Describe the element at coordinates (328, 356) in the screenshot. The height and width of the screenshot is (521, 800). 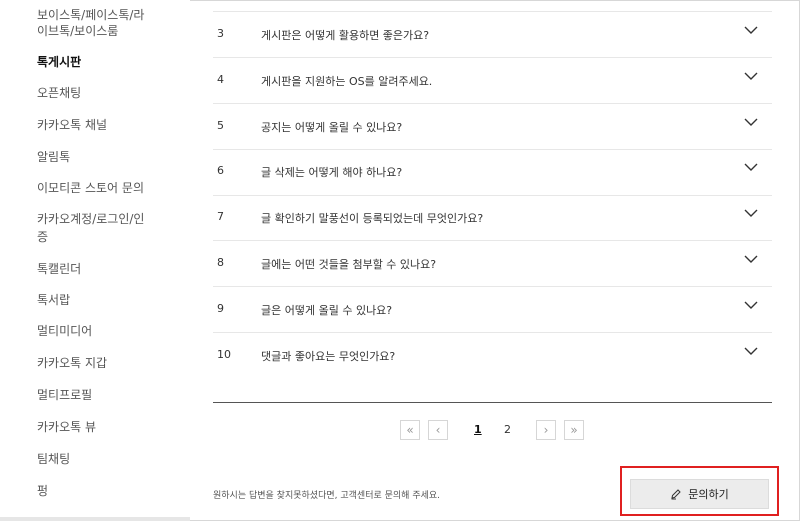
I see `faq-question: 댓글과 좋아요는 무엇인가요?` at that location.